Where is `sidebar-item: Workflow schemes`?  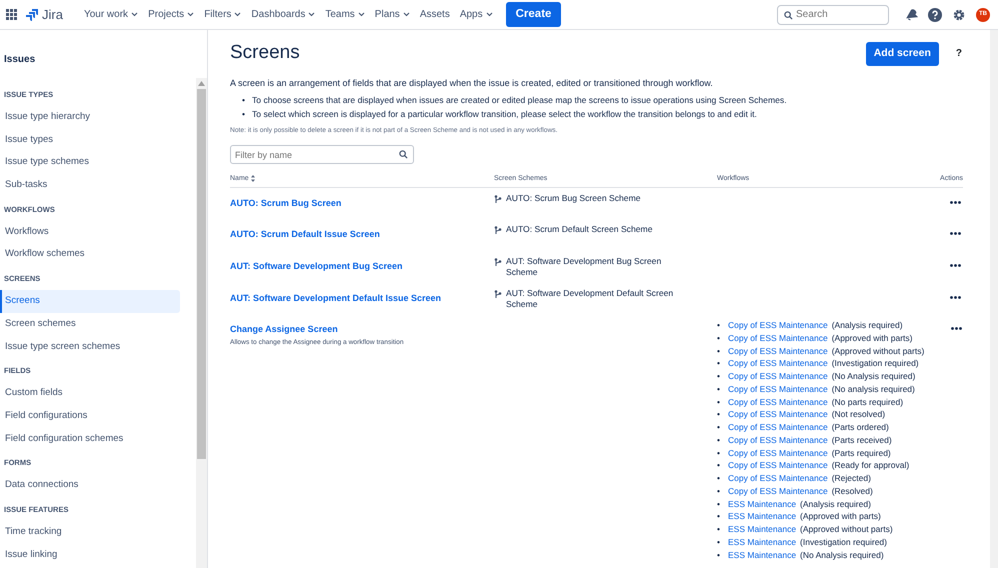 sidebar-item: Workflow schemes is located at coordinates (90, 254).